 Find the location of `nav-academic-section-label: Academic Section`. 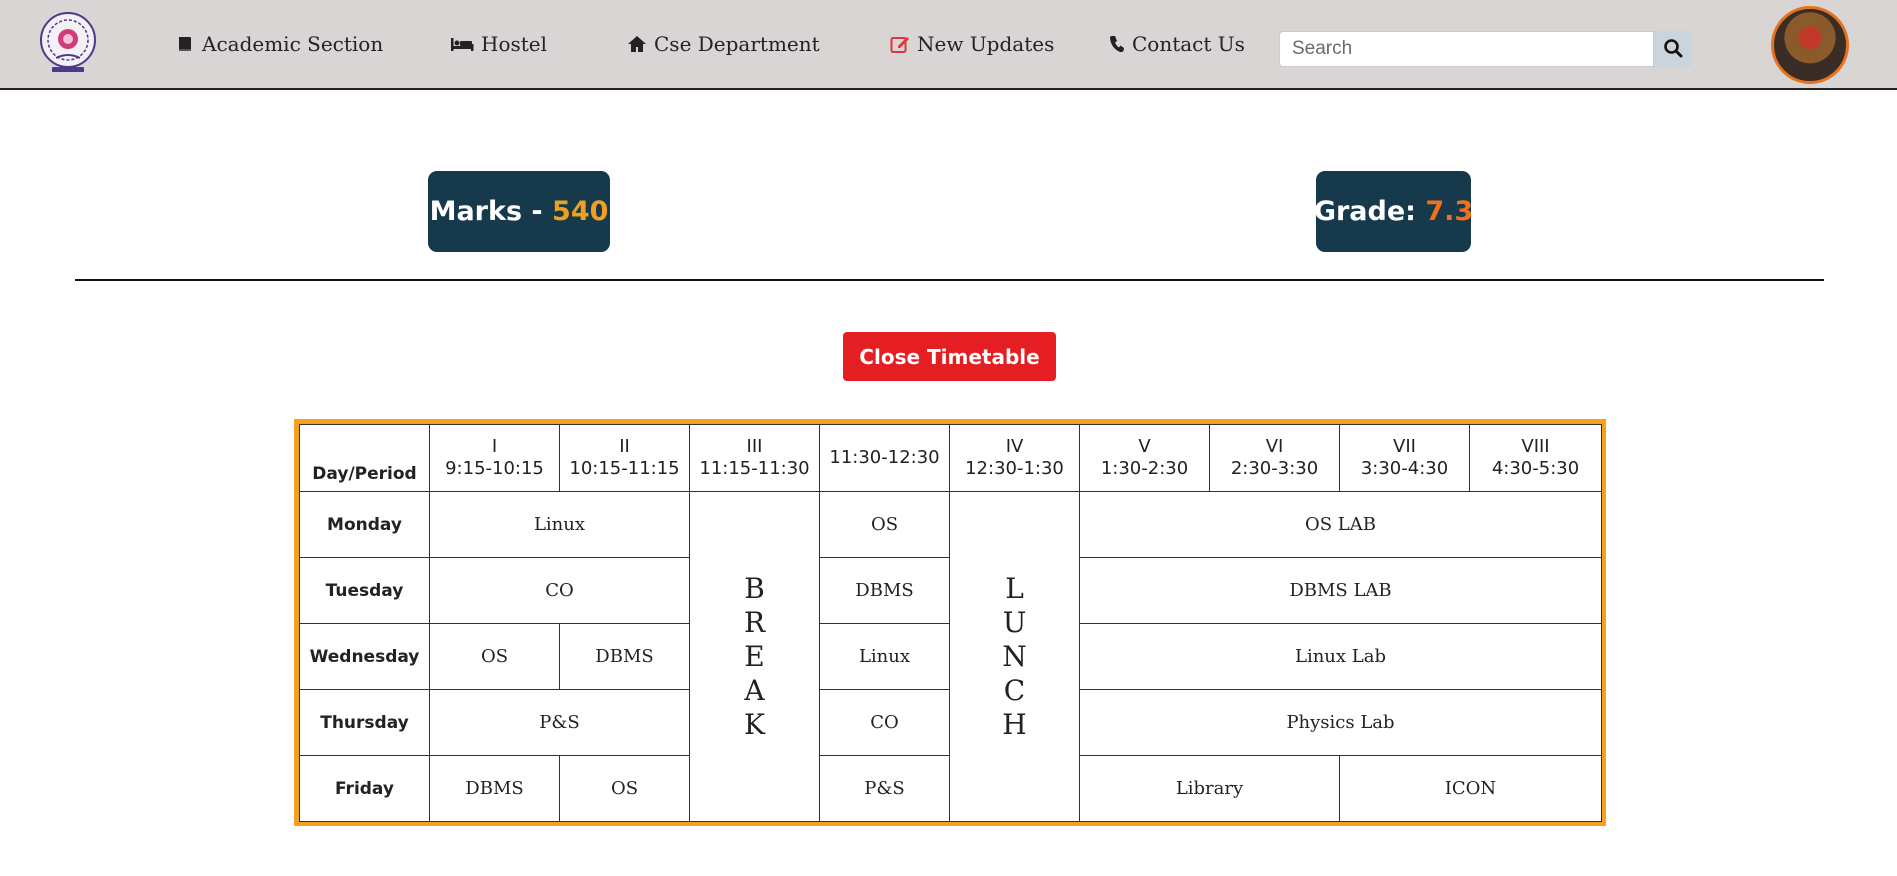

nav-academic-section-label: Academic Section is located at coordinates (293, 44).